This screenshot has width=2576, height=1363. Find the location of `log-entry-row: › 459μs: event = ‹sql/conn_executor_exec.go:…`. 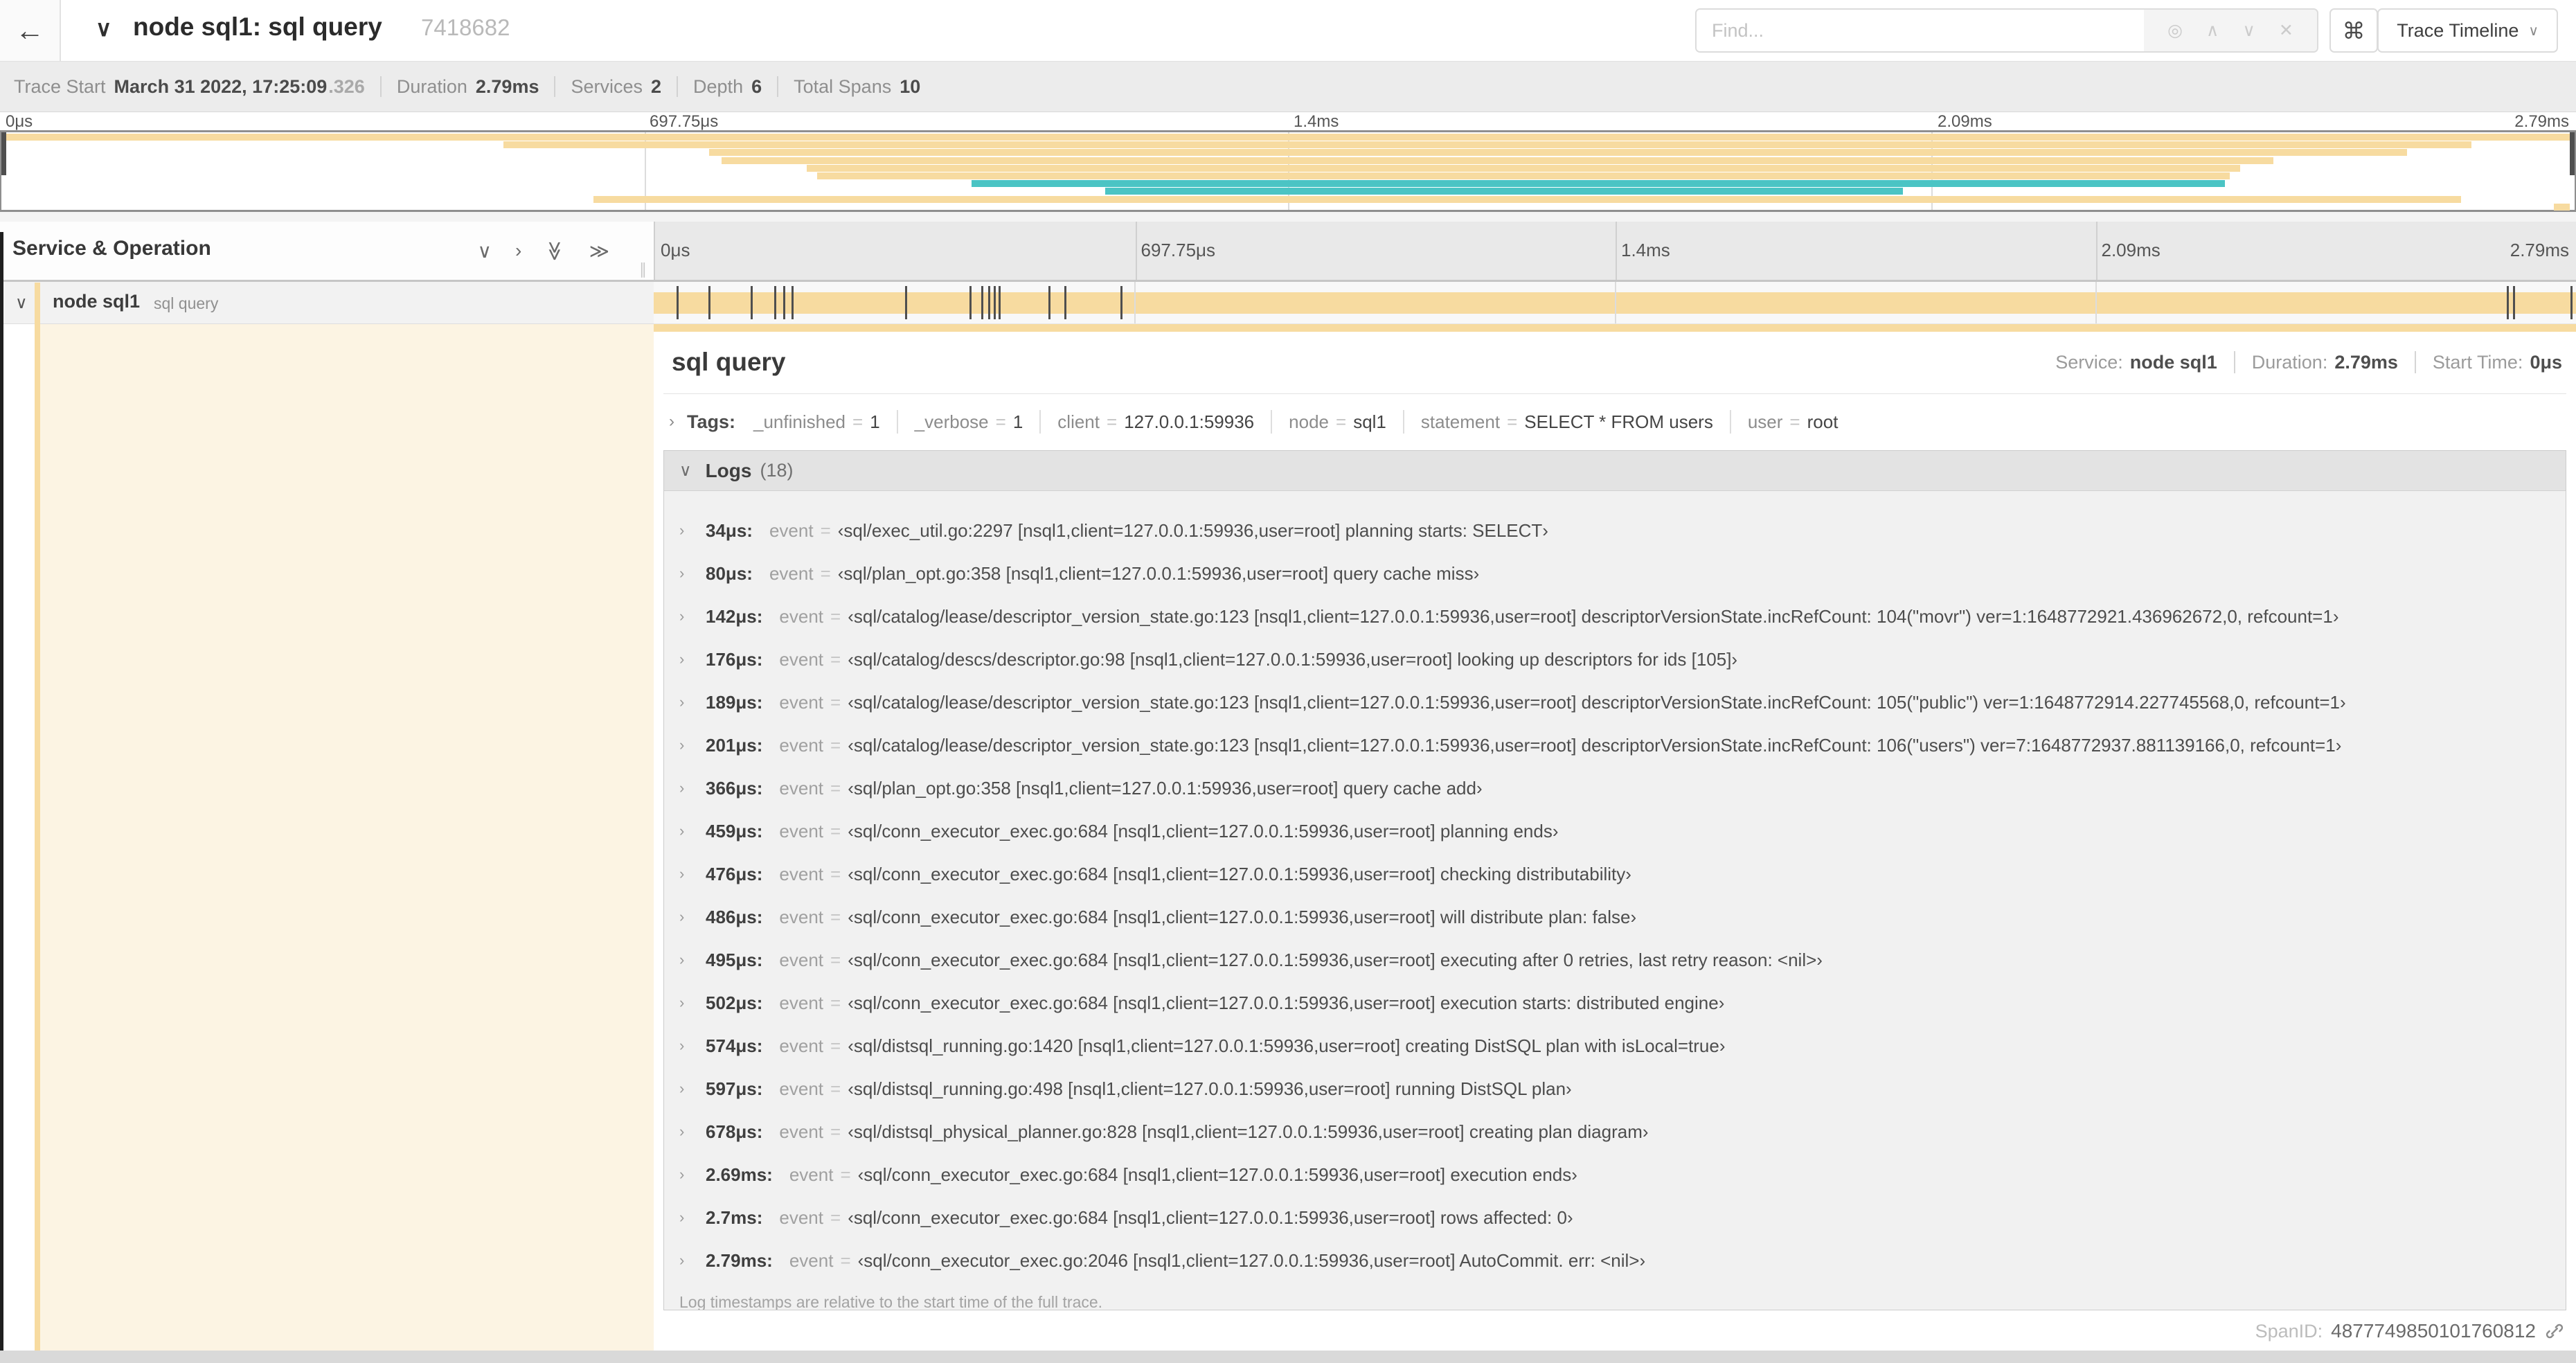

log-entry-row: › 459μs: event = ‹sql/conn_executor_exec.go:… is located at coordinates (1615, 832).